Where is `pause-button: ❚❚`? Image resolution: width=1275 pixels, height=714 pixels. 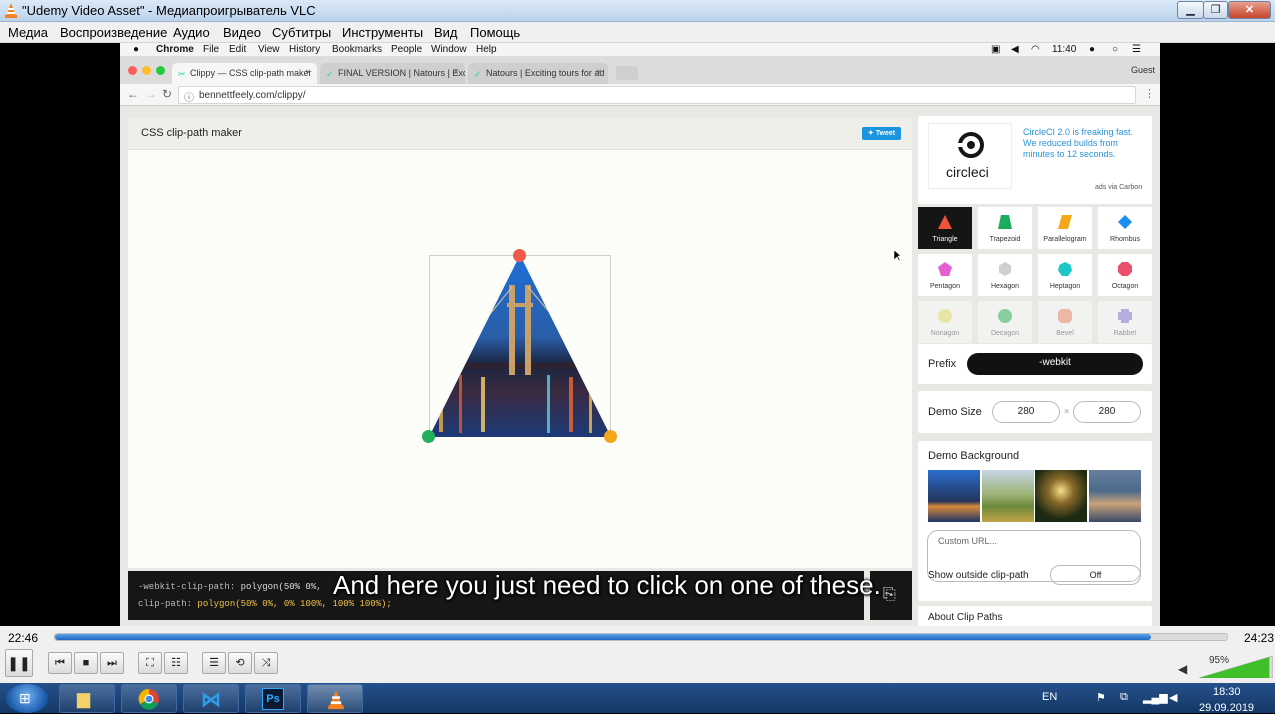
pause-button: ❚❚ is located at coordinates (19, 663).